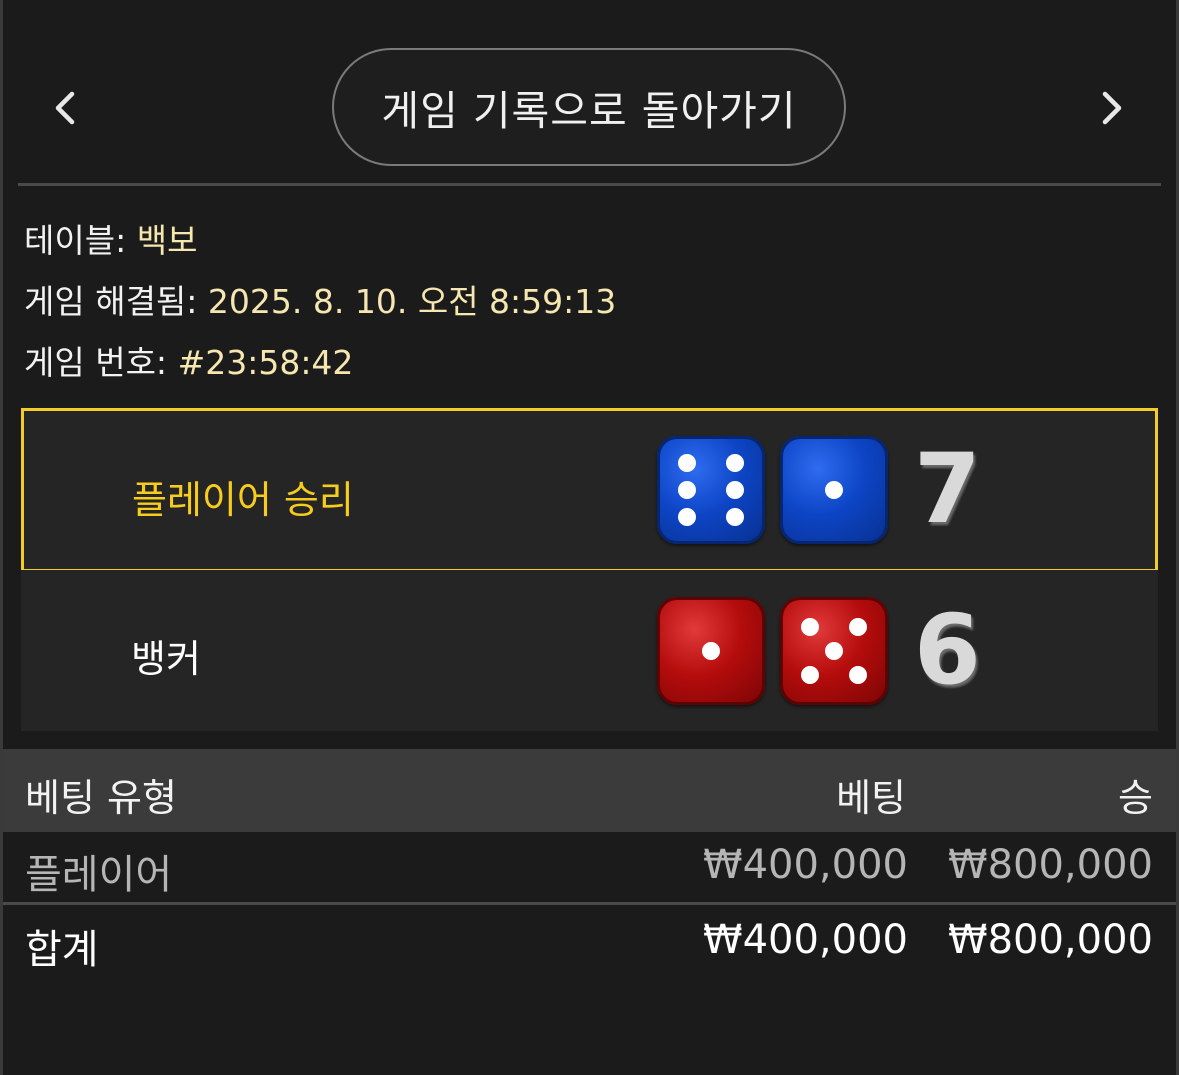 This screenshot has width=1179, height=1075. I want to click on previous-game-button, so click(64, 108).